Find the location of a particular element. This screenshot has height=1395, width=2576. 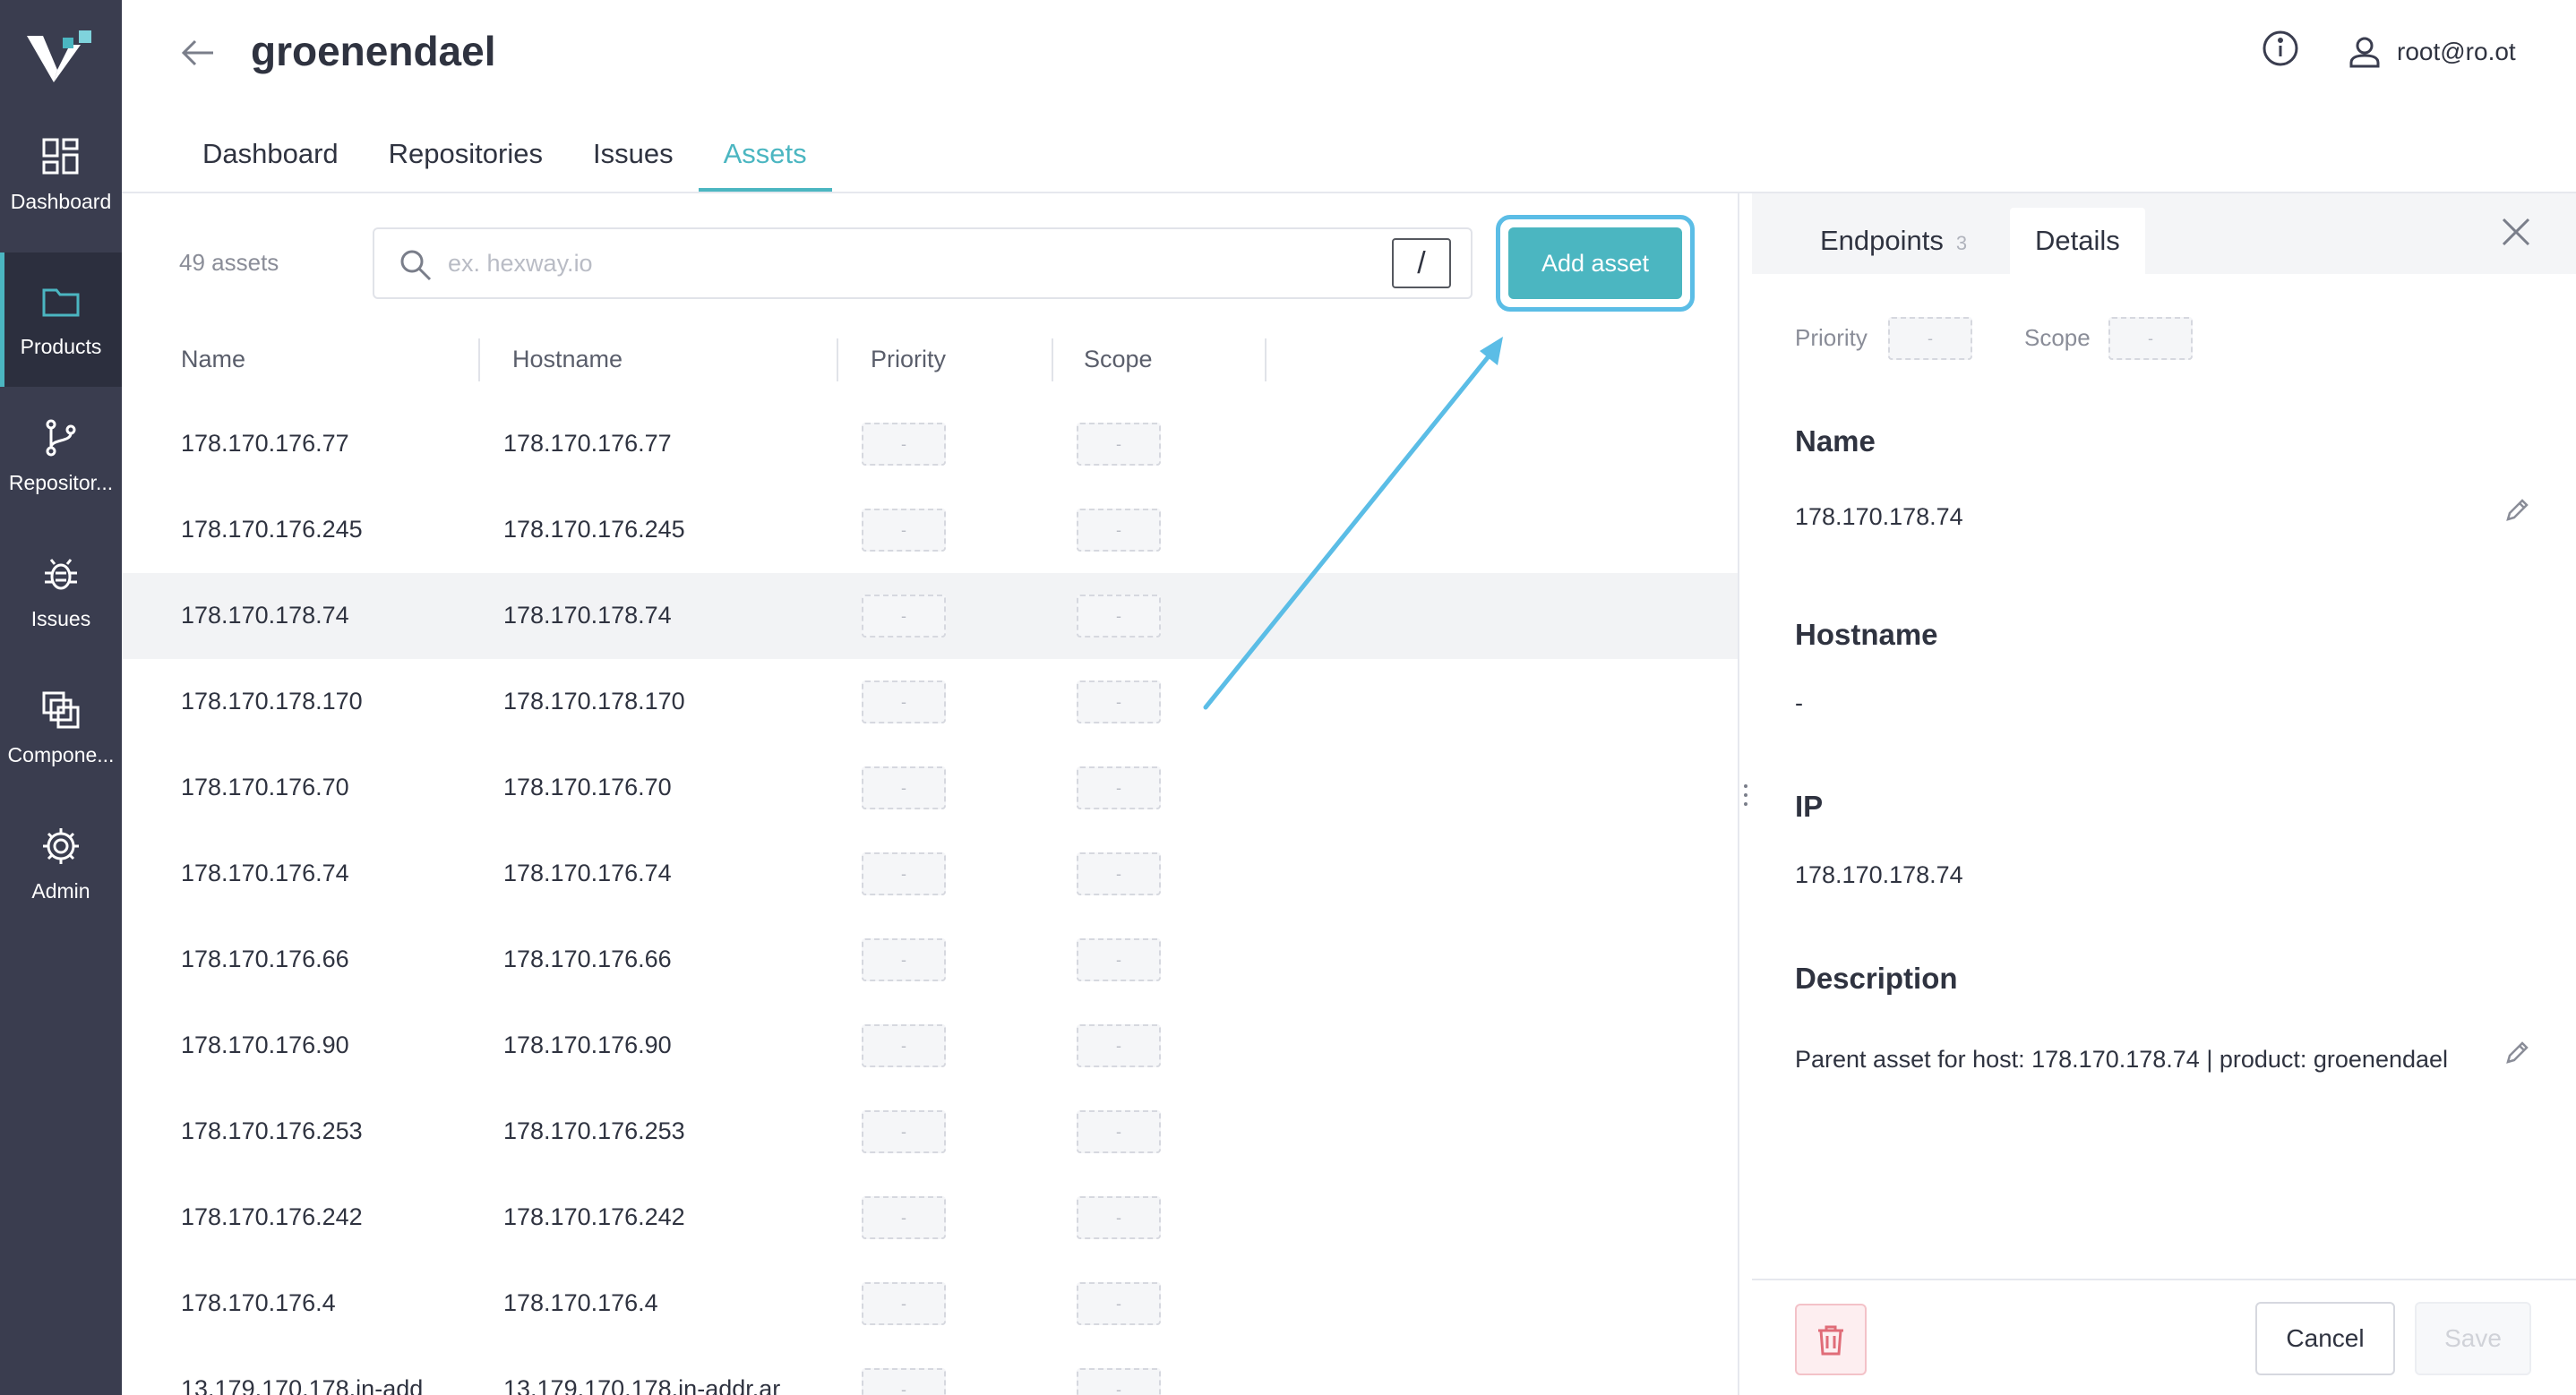

column-header-priority: Priority is located at coordinates (908, 359).